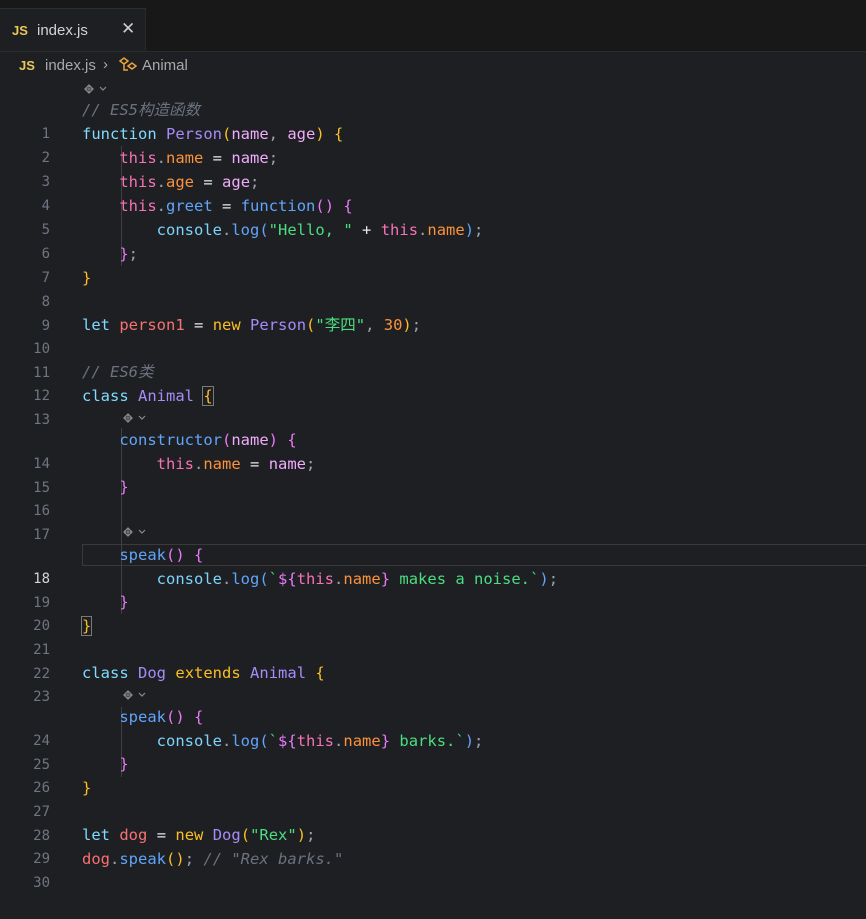 This screenshot has width=866, height=919. Describe the element at coordinates (170, 440) in the screenshot. I see `token: constructor` at that location.